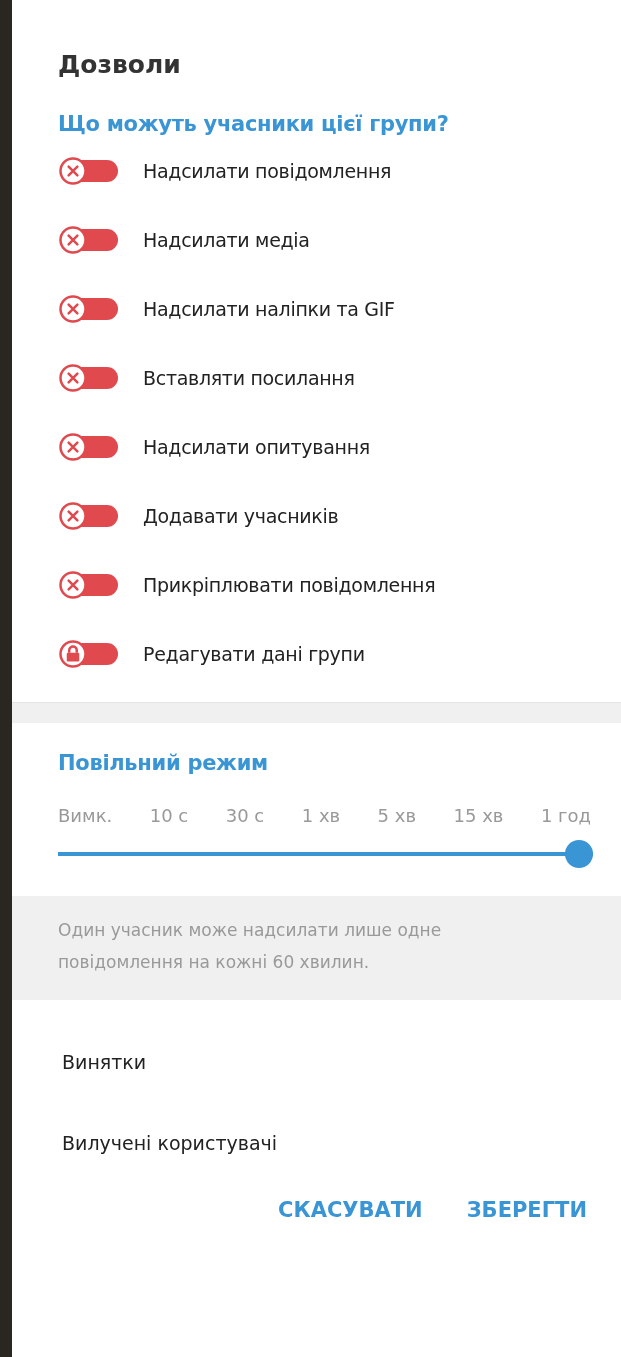  What do you see at coordinates (341, 1062) in the screenshot?
I see `menu-item: Винятки` at bounding box center [341, 1062].